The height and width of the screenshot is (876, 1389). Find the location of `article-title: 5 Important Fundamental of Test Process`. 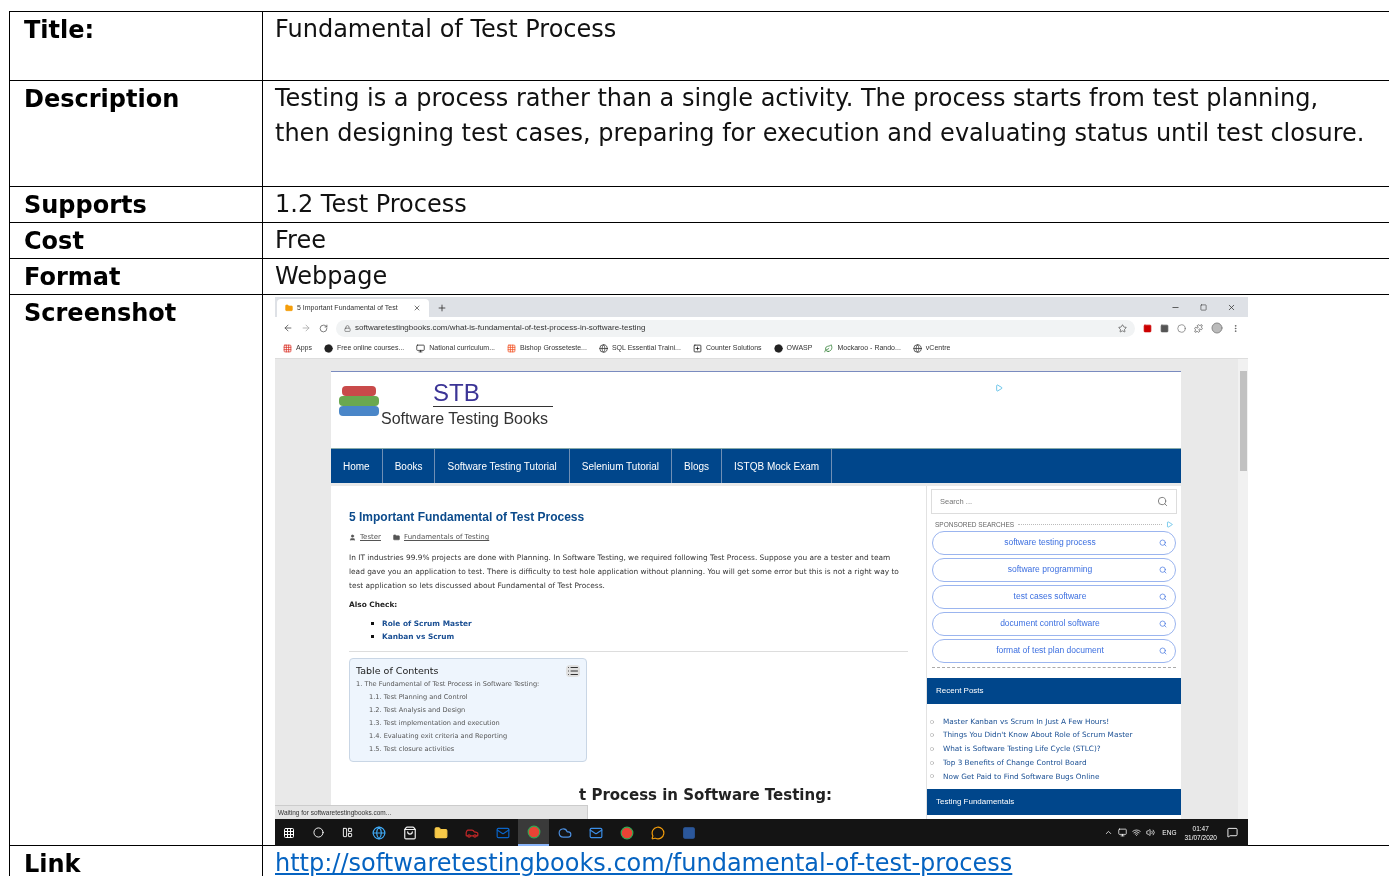

article-title: 5 Important Fundamental of Test Process is located at coordinates (467, 517).